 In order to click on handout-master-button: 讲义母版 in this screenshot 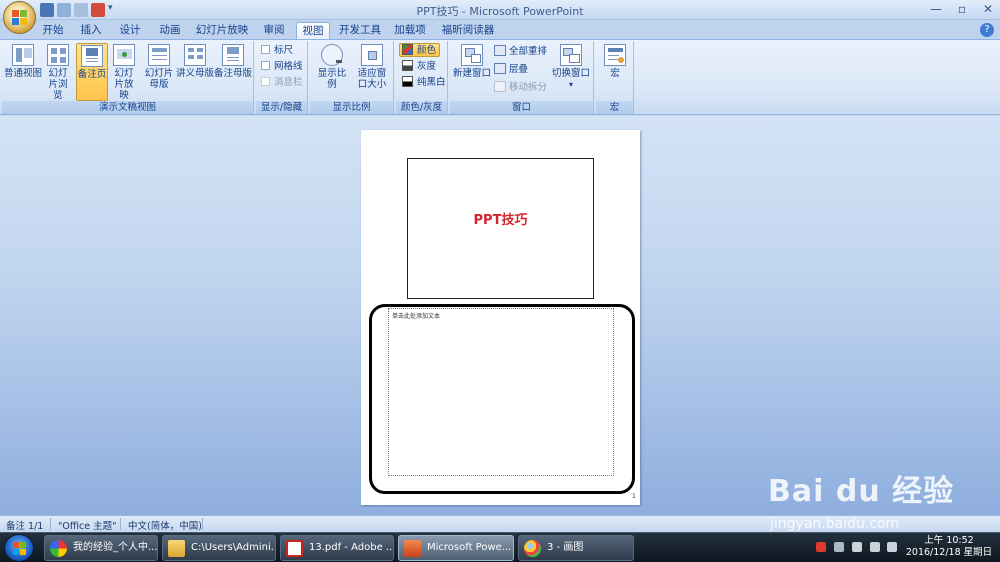, I will do `click(195, 61)`.